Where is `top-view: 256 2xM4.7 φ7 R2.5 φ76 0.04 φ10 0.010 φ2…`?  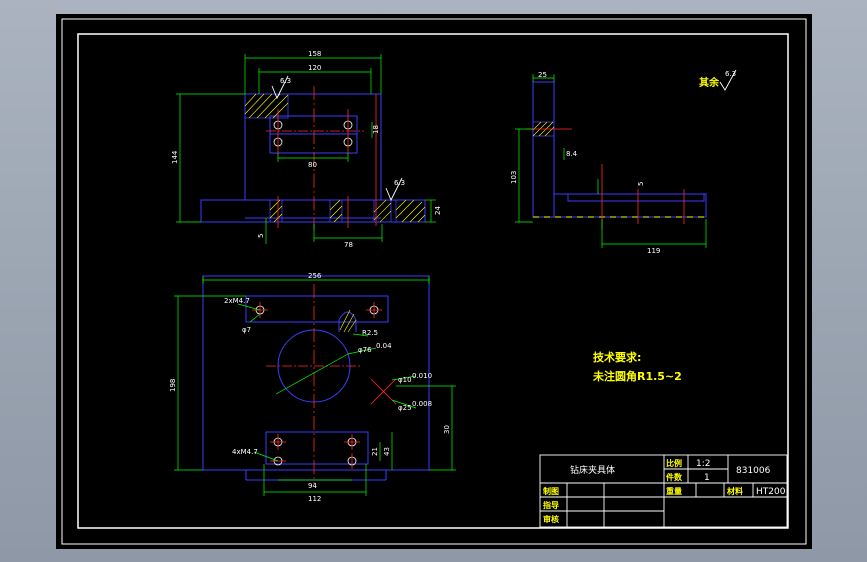
top-view: 256 2xM4.7 φ7 R2.5 φ76 0.04 φ10 0.010 φ2… is located at coordinates (312, 387).